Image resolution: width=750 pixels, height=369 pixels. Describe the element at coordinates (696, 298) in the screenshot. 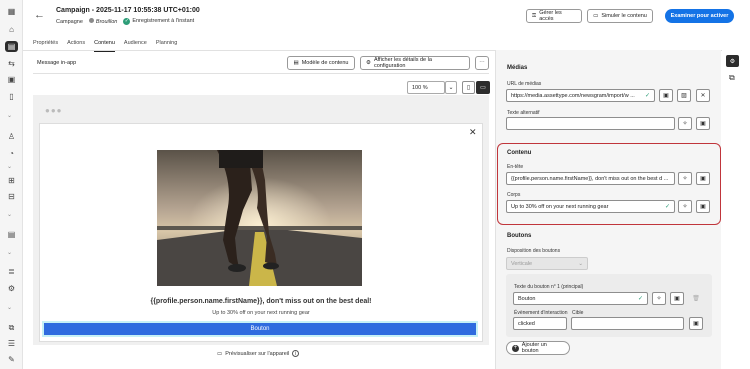

I see `delete-icon: 🗑` at that location.